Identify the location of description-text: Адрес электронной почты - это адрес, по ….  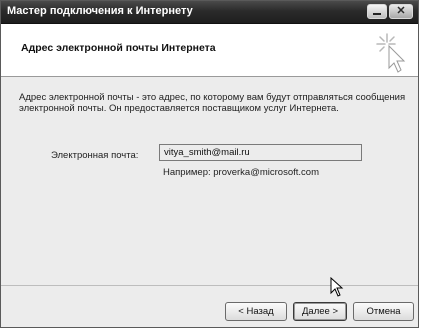
(212, 103).